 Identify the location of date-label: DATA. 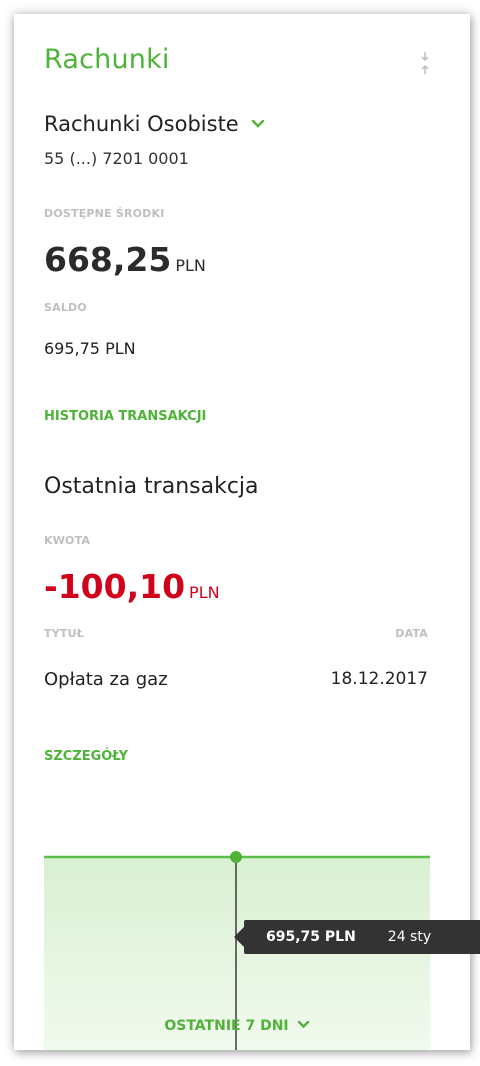
(411, 633).